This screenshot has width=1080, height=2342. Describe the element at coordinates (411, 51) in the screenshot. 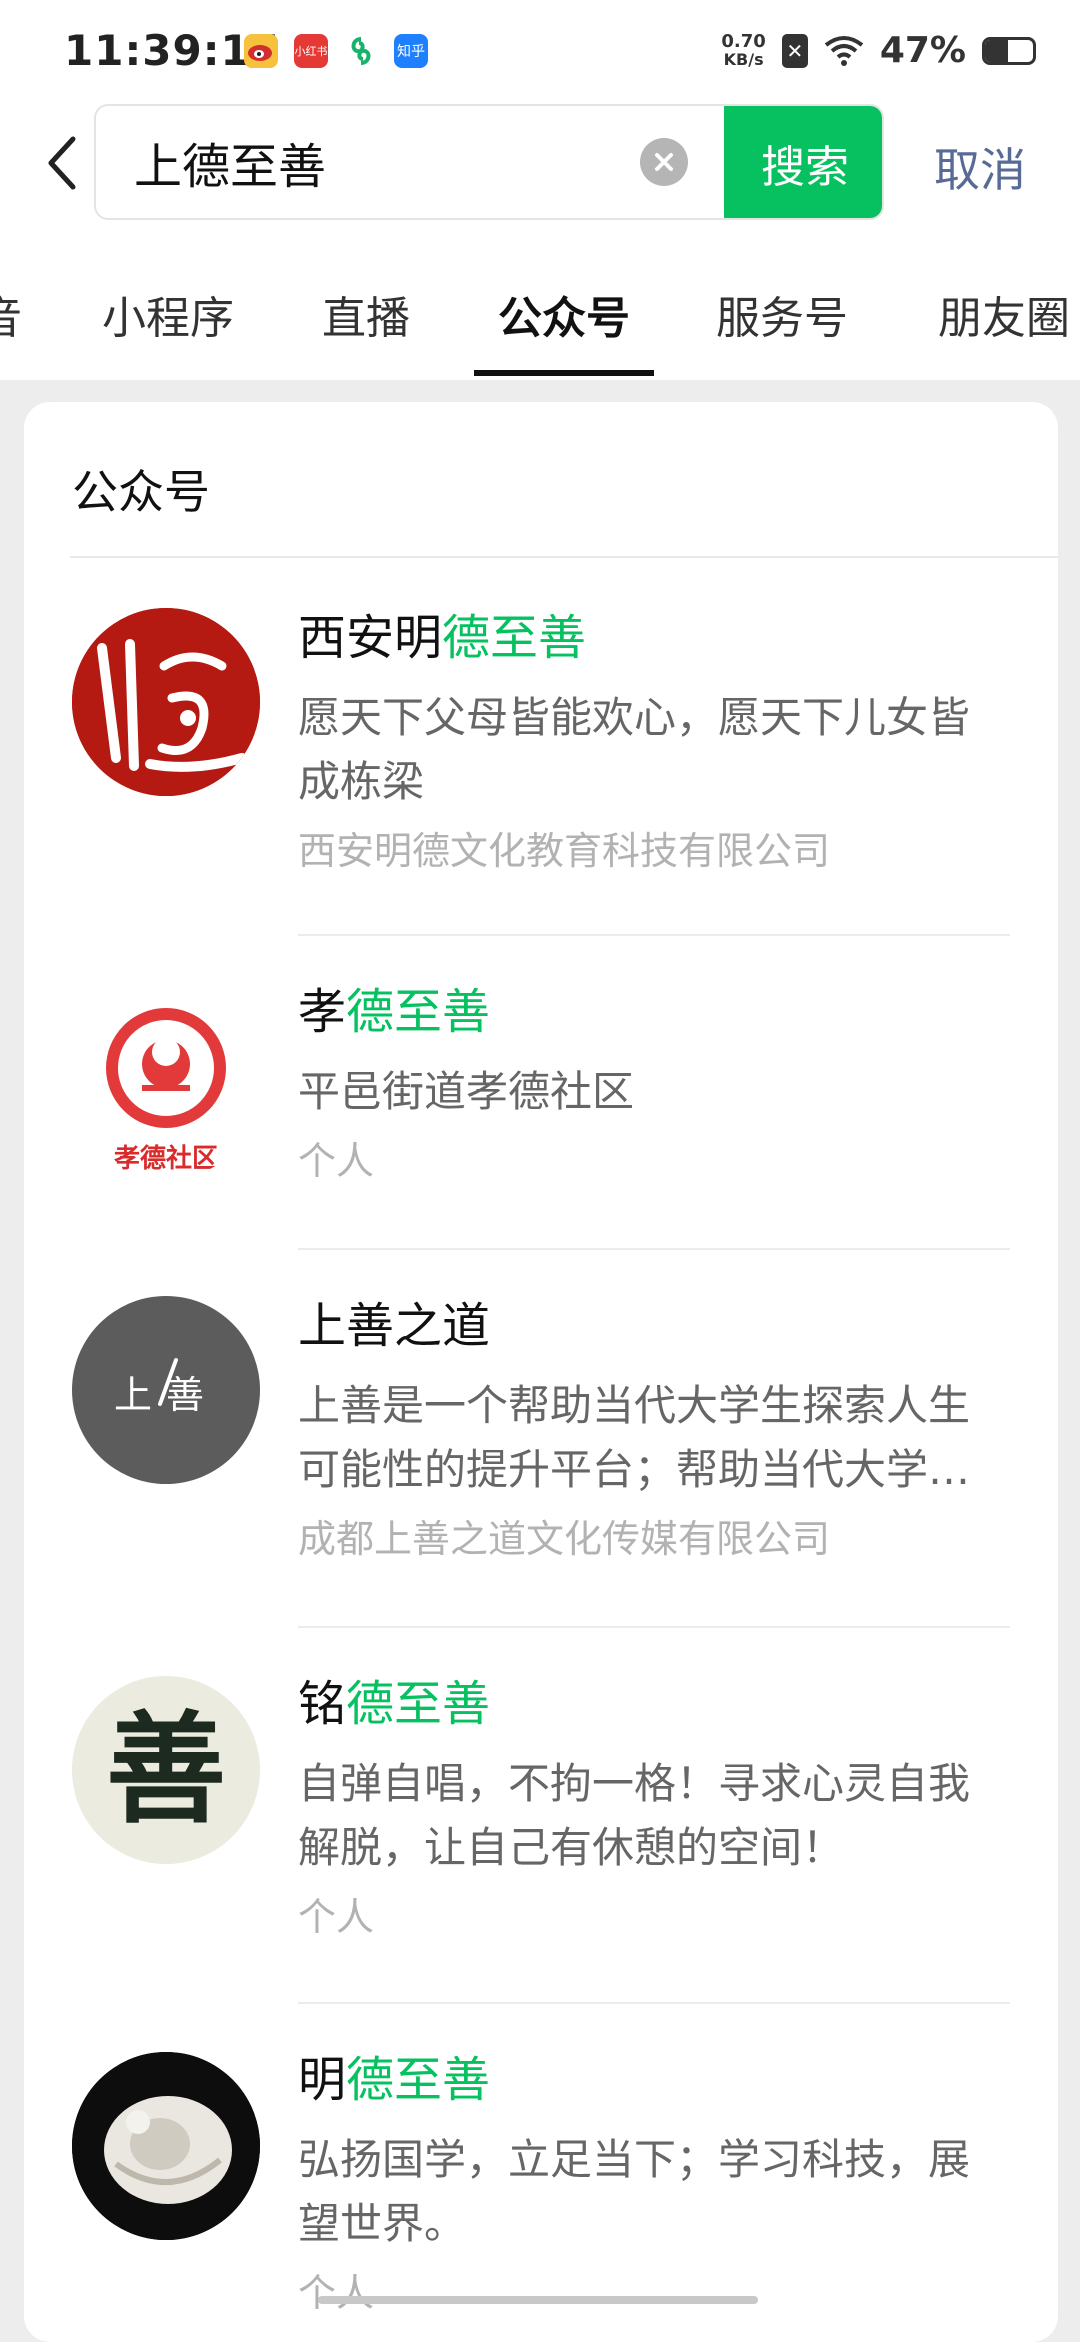

I see `zhihu-icon: 知乎` at that location.